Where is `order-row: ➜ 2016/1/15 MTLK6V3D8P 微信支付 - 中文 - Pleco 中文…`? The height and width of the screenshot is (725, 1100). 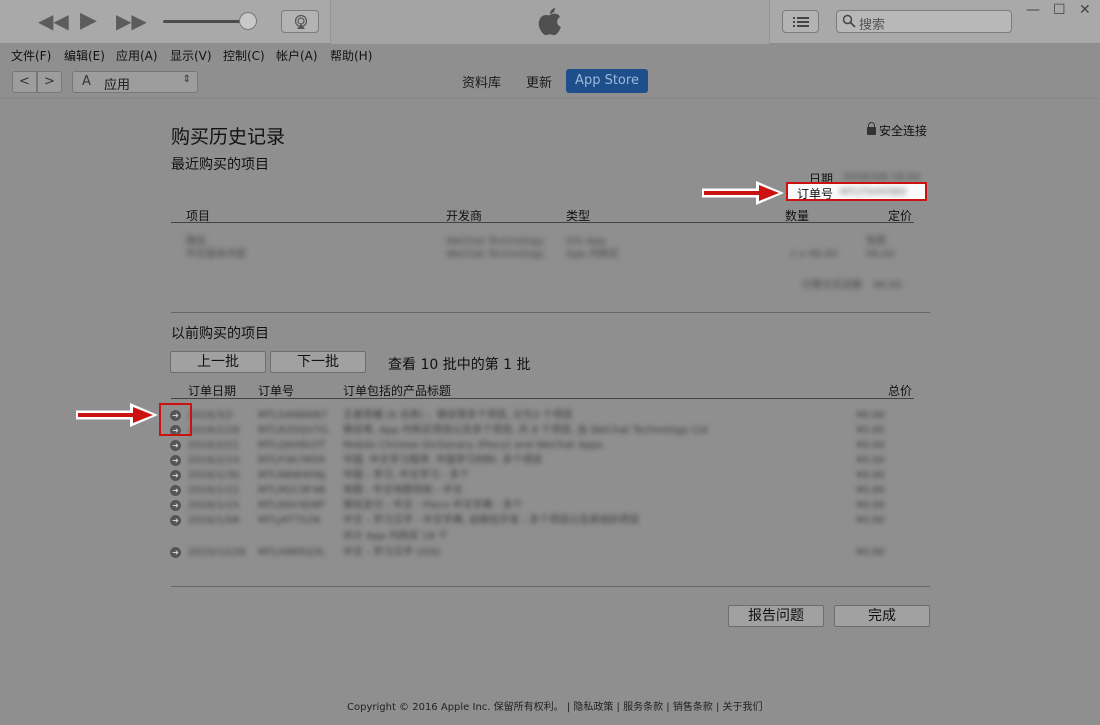 order-row: ➜ 2016/1/15 MTLK6V3D8P 微信支付 - 中文 - Pleco 中文… is located at coordinates (542, 507).